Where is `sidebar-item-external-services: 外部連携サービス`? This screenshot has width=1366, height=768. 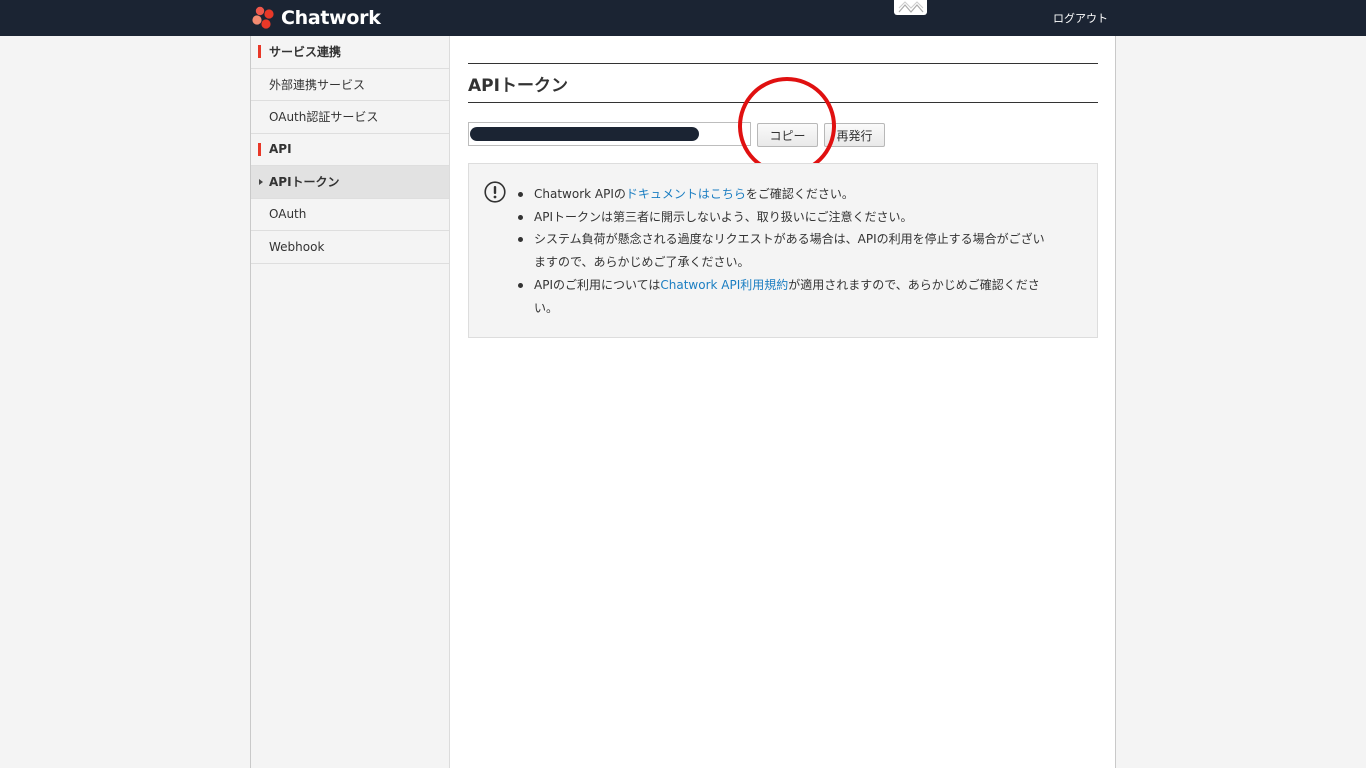 sidebar-item-external-services: 外部連携サービス is located at coordinates (350, 85).